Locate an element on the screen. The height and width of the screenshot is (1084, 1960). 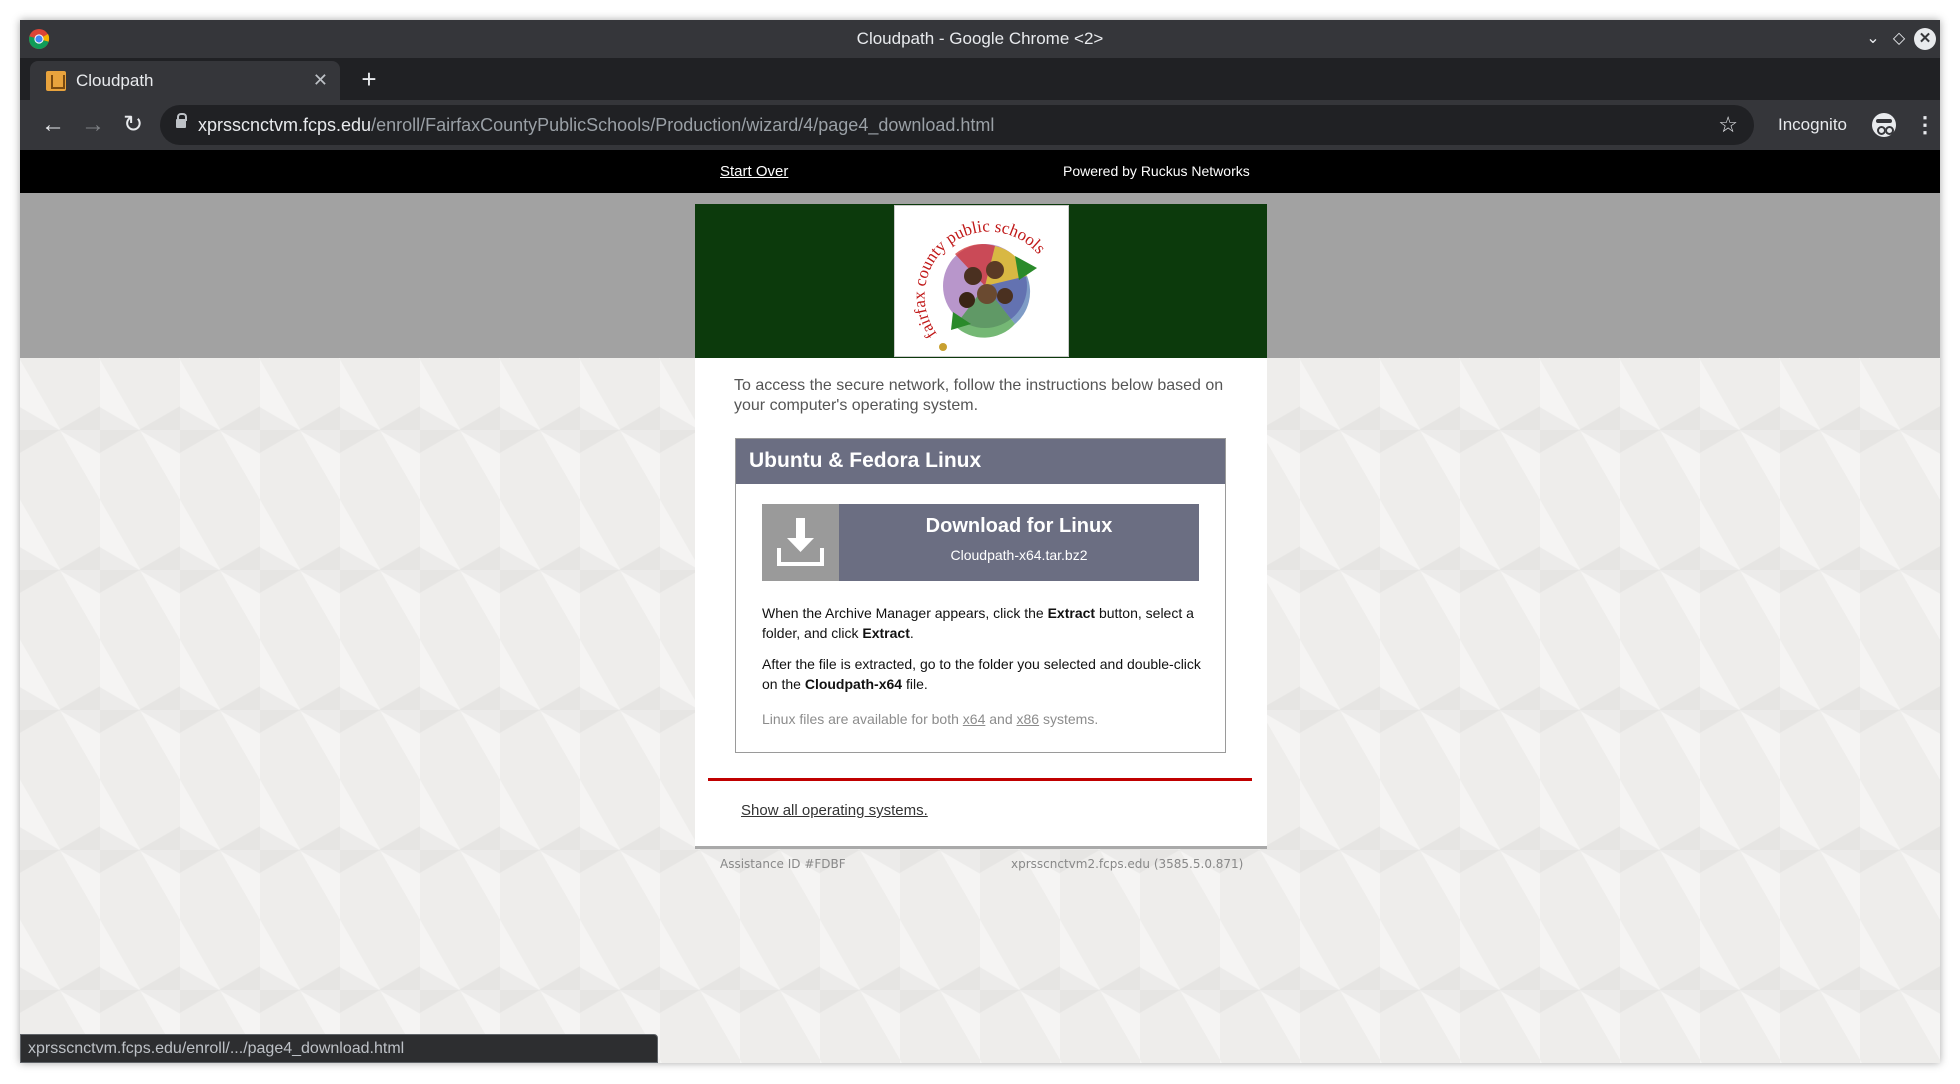
card-bottom-border is located at coordinates (981, 847).